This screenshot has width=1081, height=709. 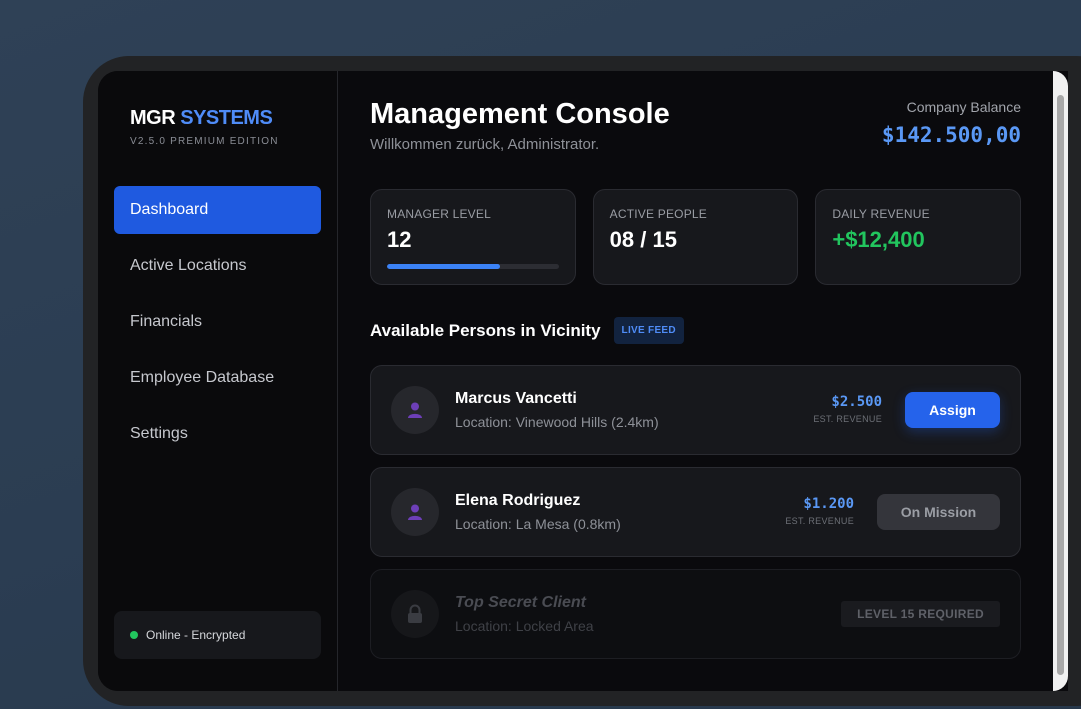 I want to click on brand-name-accent: SYSTEMS, so click(x=226, y=118).